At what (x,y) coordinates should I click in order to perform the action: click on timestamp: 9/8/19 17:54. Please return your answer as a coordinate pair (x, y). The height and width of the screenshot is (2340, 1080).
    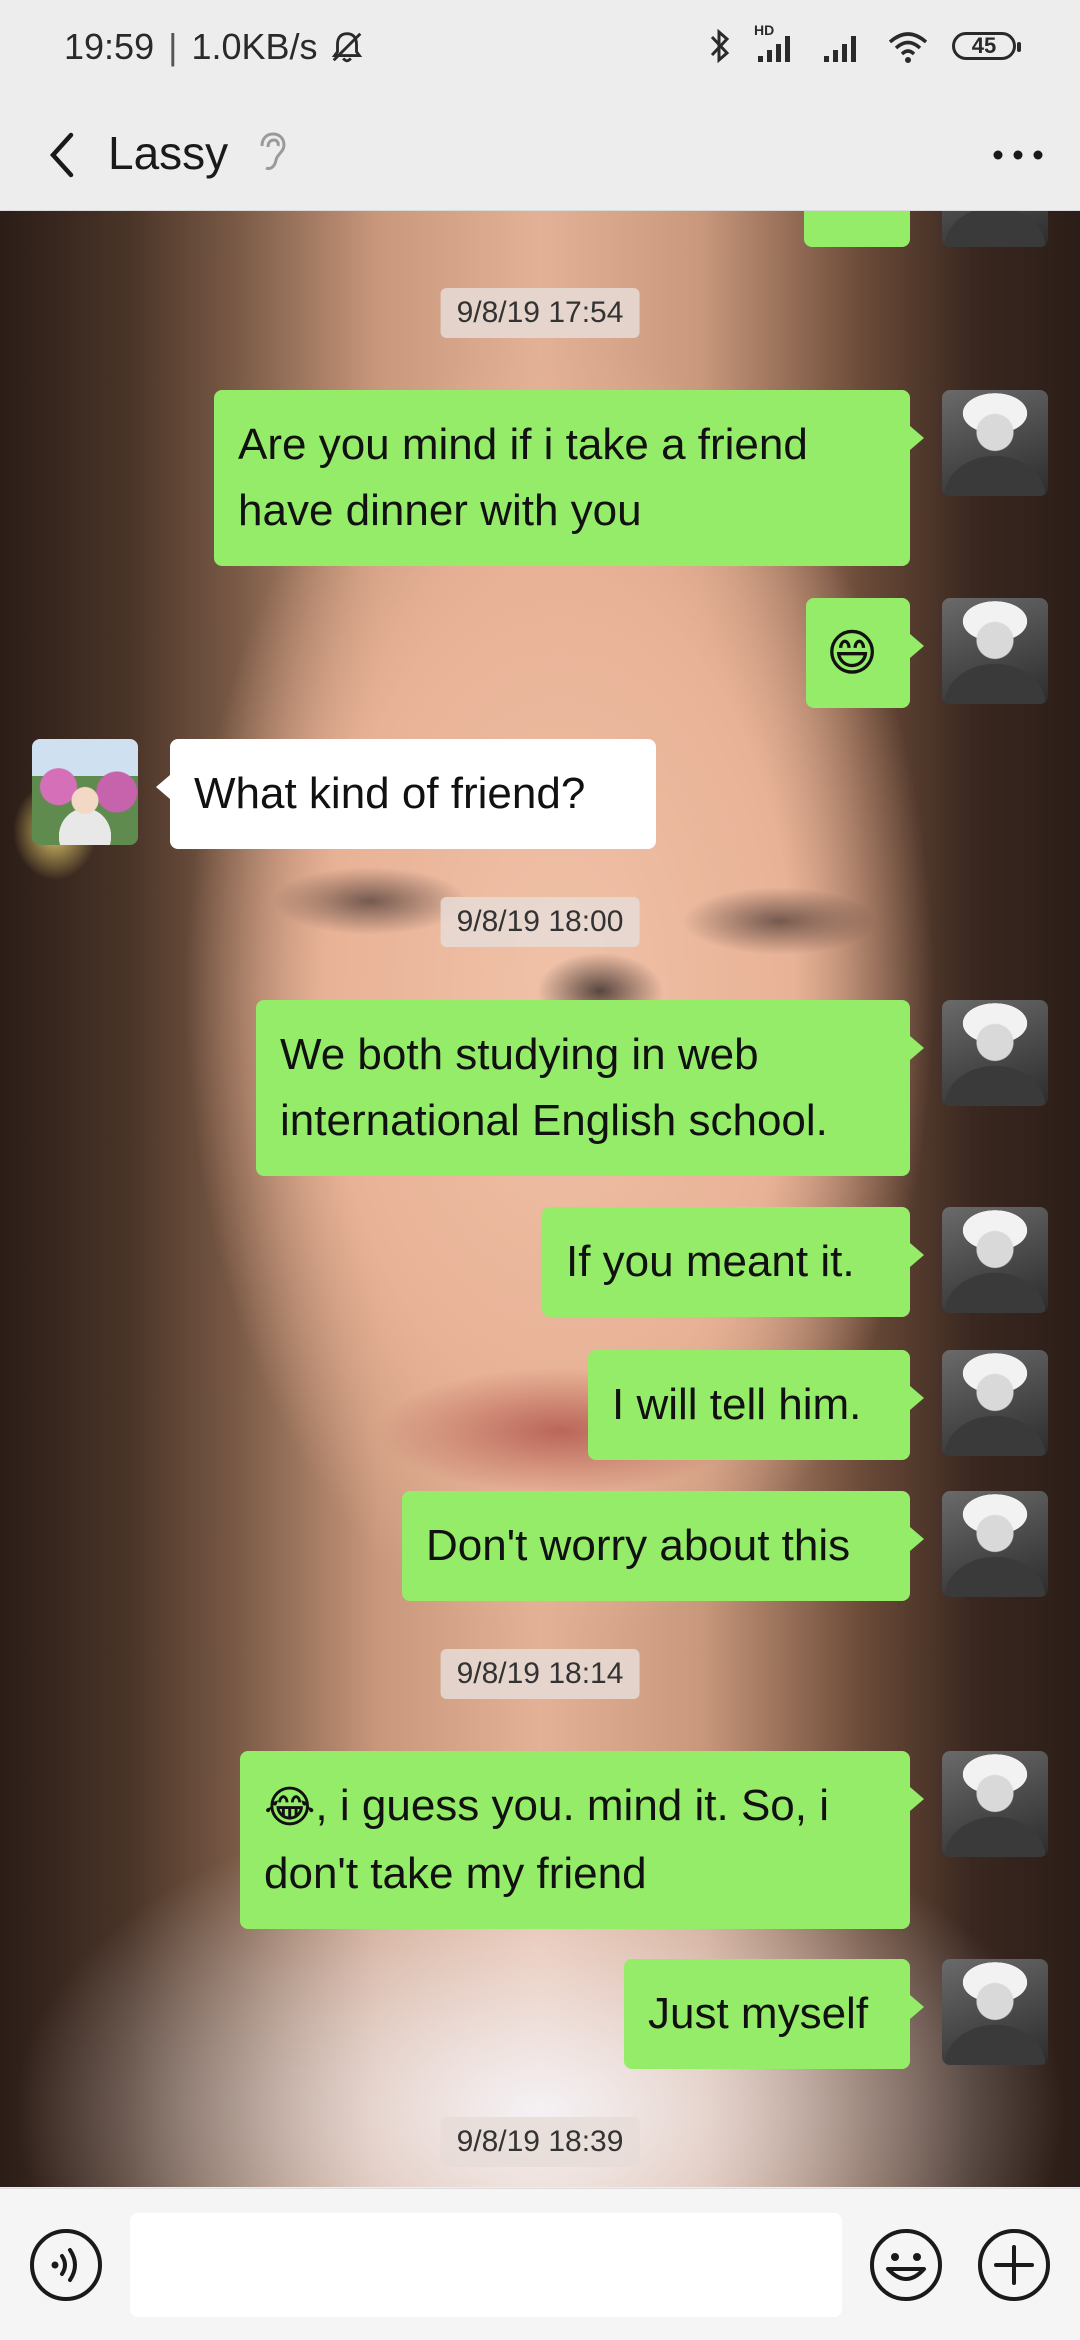
    Looking at the image, I should click on (540, 313).